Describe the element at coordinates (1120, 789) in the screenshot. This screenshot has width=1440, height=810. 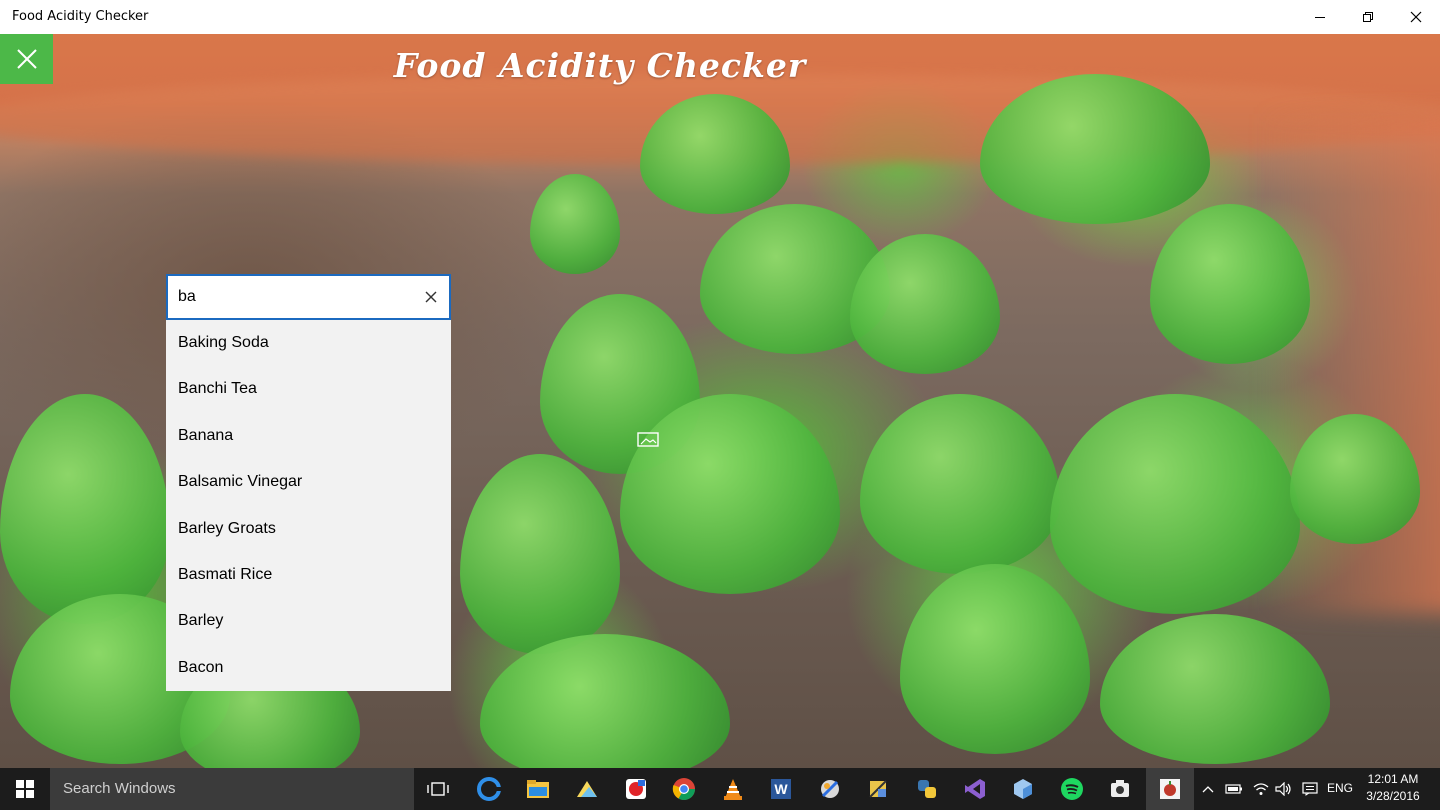
I see `camera-app-icon` at that location.